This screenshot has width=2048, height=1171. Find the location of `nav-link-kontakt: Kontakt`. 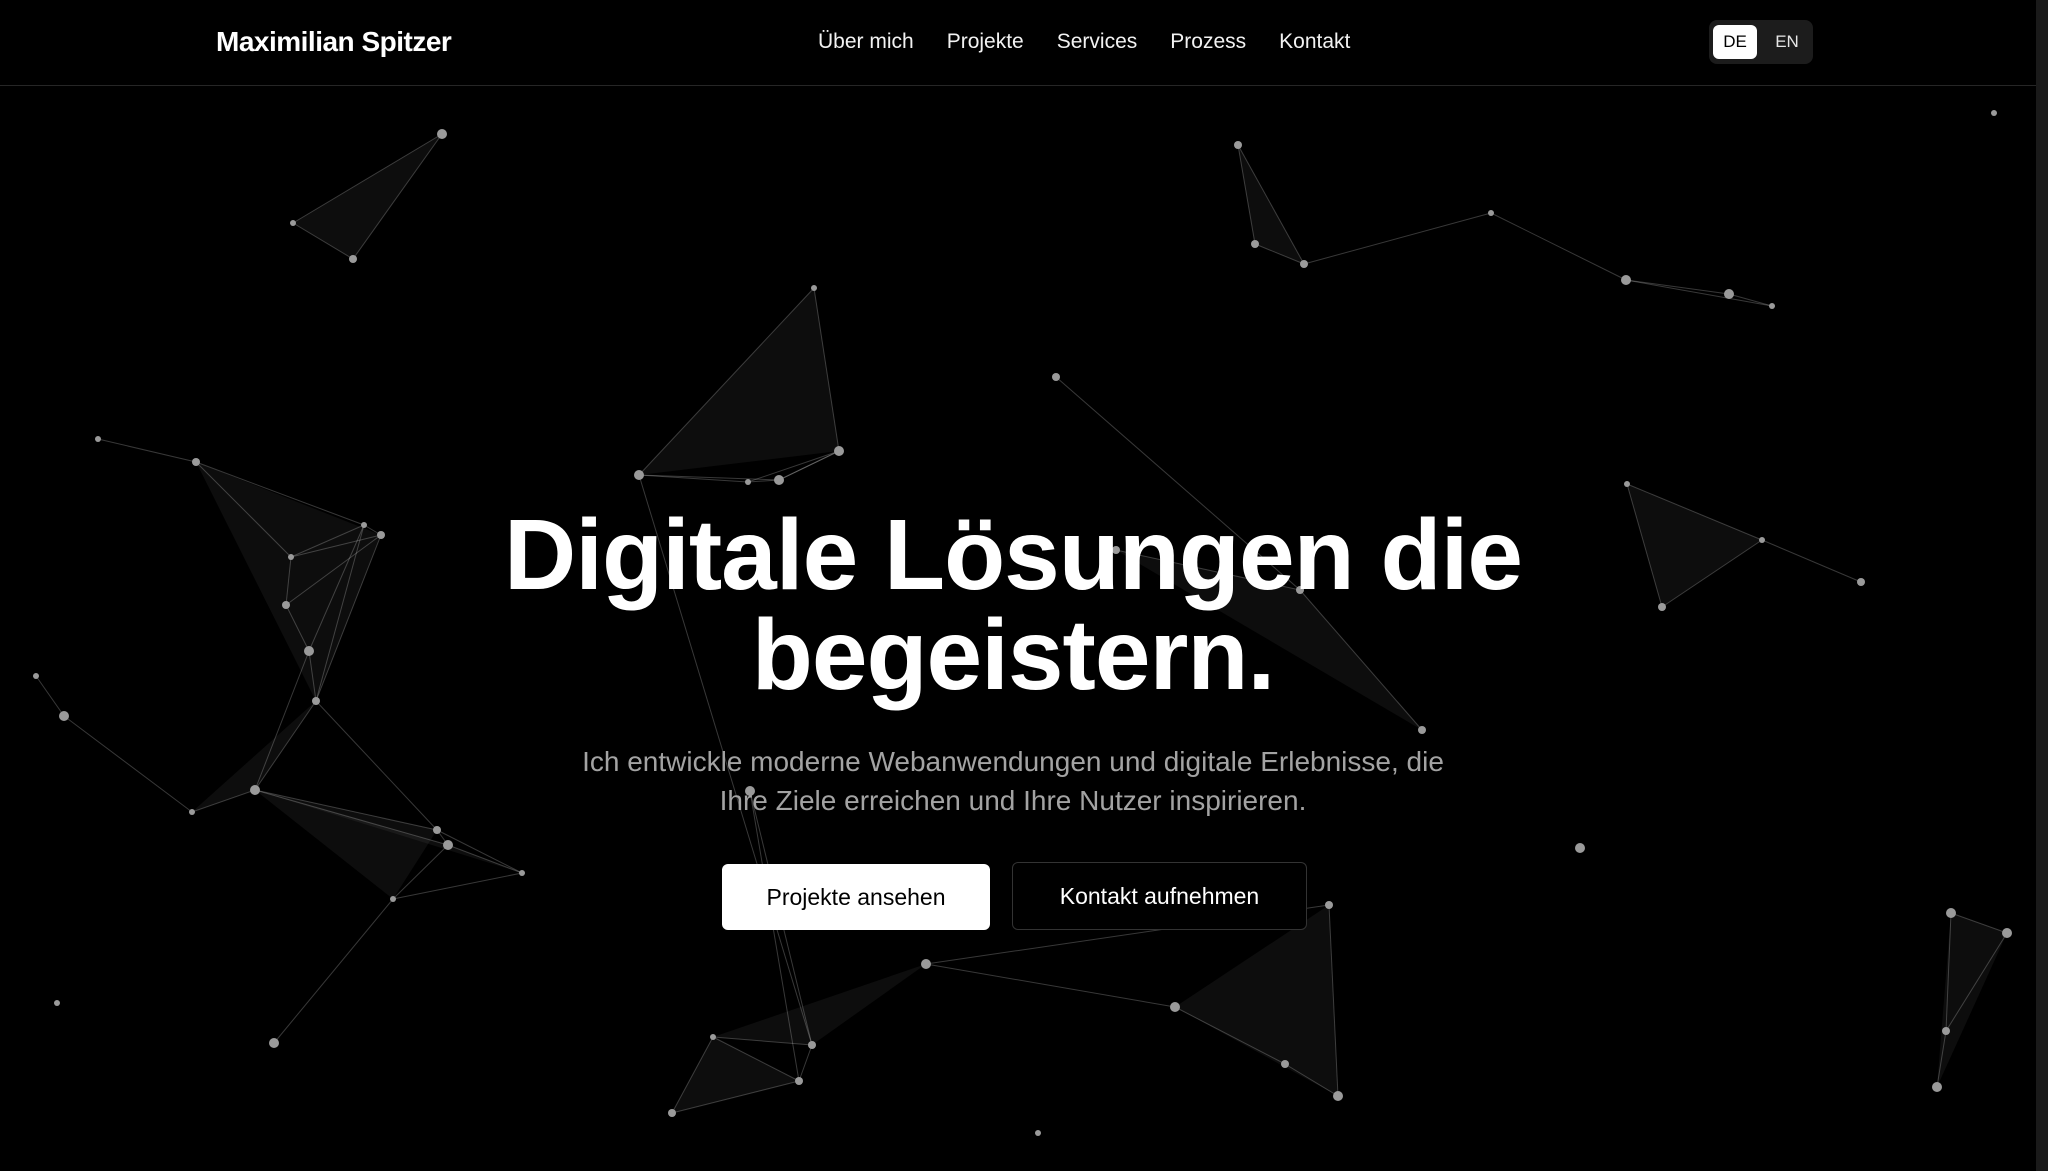

nav-link-kontakt: Kontakt is located at coordinates (1314, 42).